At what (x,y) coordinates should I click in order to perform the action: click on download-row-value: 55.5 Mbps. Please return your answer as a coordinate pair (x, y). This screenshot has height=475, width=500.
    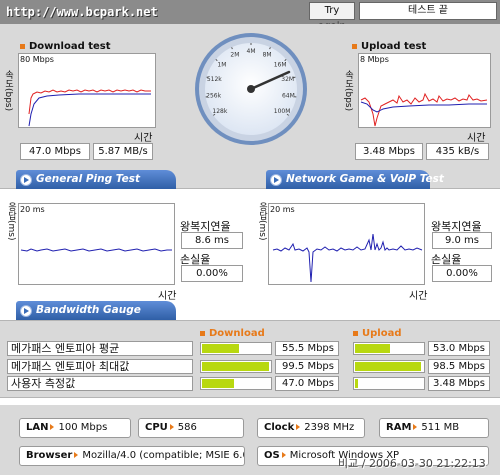
    Looking at the image, I should click on (307, 348).